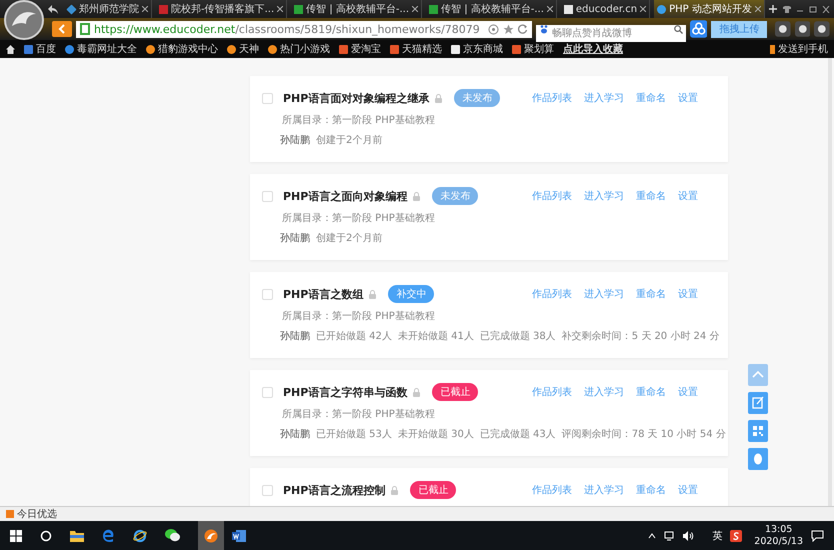  What do you see at coordinates (334, 490) in the screenshot?
I see `homework-title: PHP语言之流程控制` at bounding box center [334, 490].